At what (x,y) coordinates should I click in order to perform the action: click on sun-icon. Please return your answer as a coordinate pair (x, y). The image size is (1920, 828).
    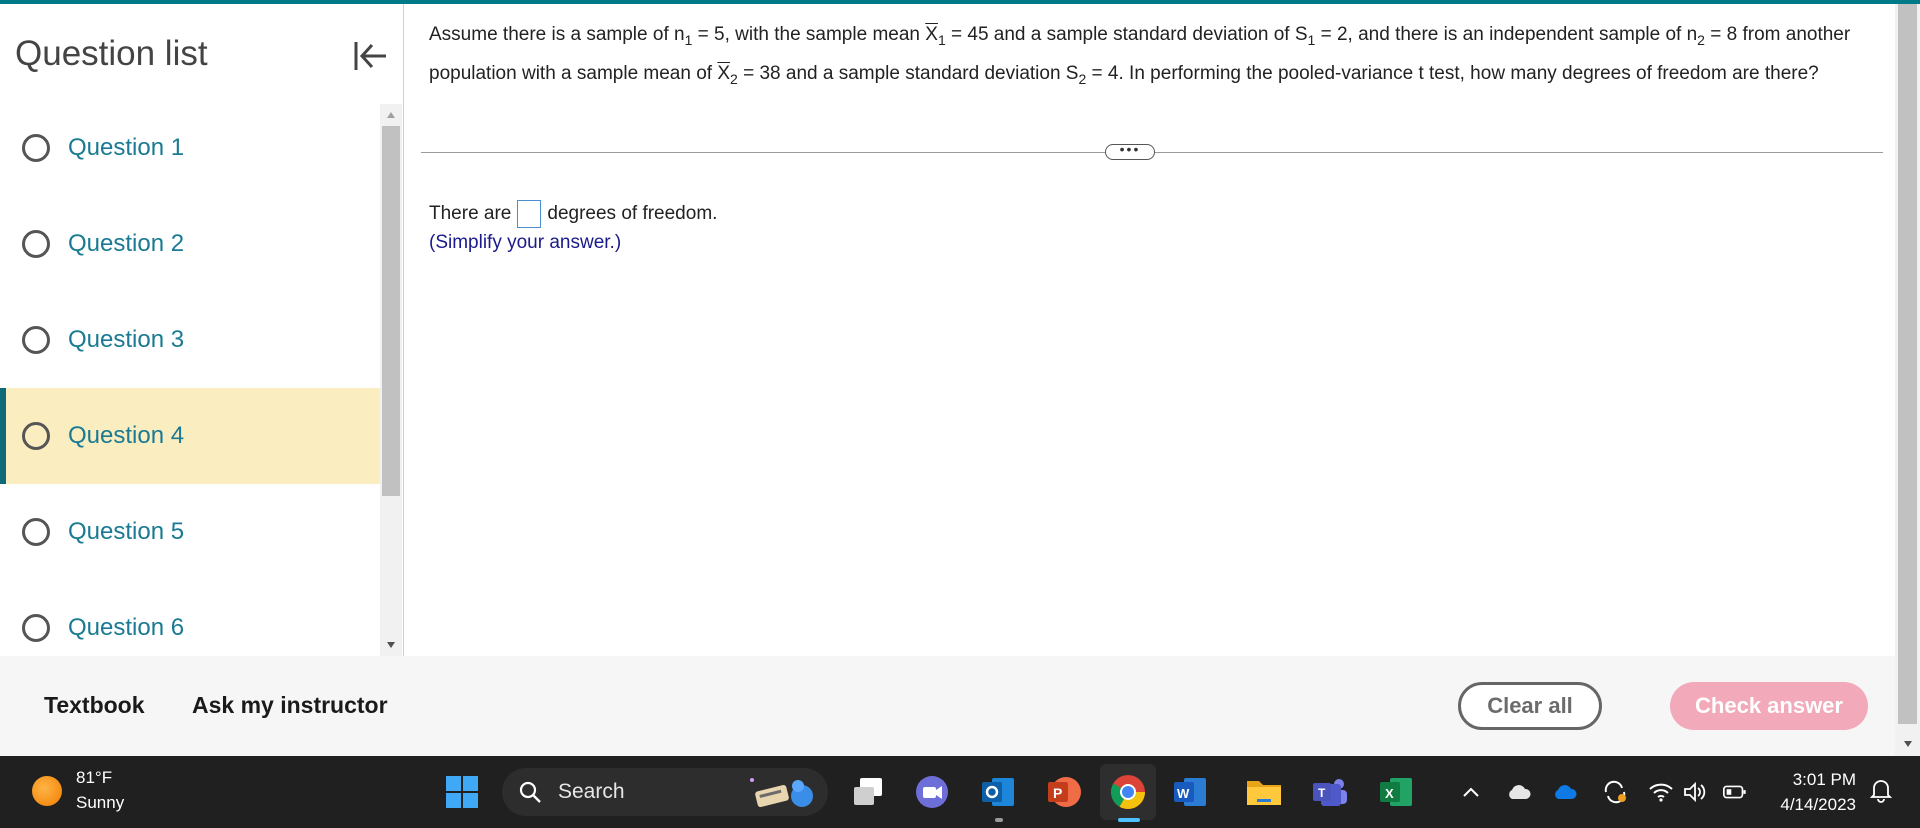
    Looking at the image, I should click on (47, 791).